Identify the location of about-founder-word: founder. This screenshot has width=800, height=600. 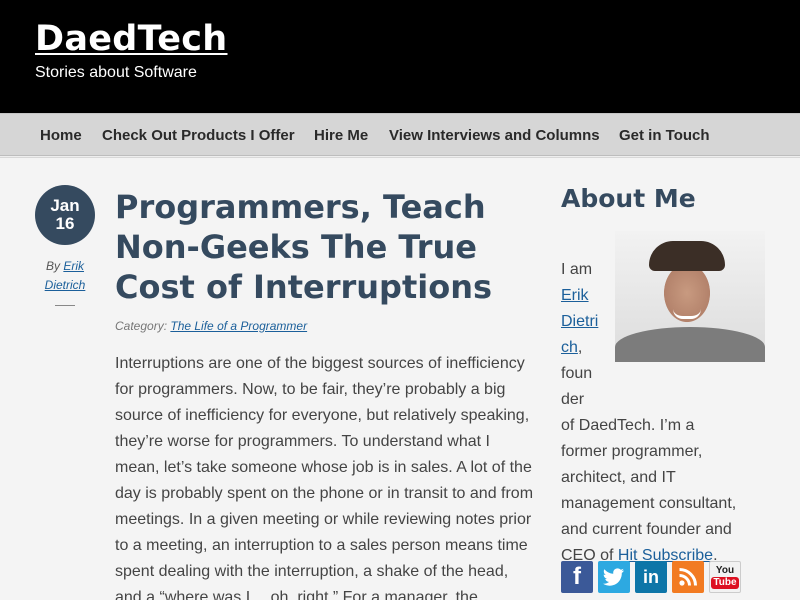
(577, 386).